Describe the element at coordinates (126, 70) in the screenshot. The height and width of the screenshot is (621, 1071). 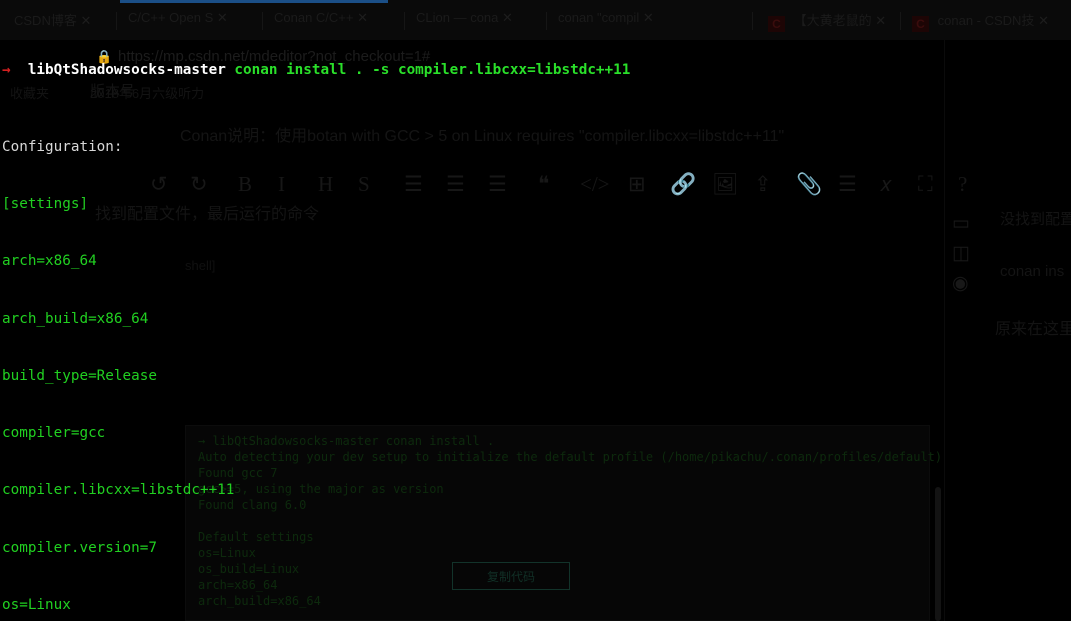
I see `prompt-cwd-text: libQtShadowsocks-master` at that location.